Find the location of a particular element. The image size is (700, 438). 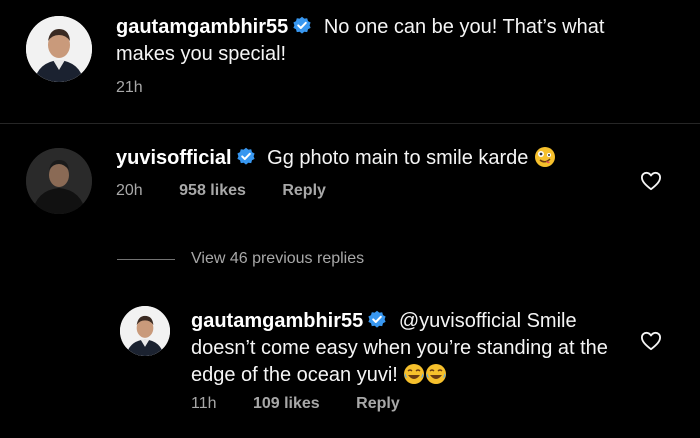

comment-text: Gg photo main to smile karde is located at coordinates (398, 158).